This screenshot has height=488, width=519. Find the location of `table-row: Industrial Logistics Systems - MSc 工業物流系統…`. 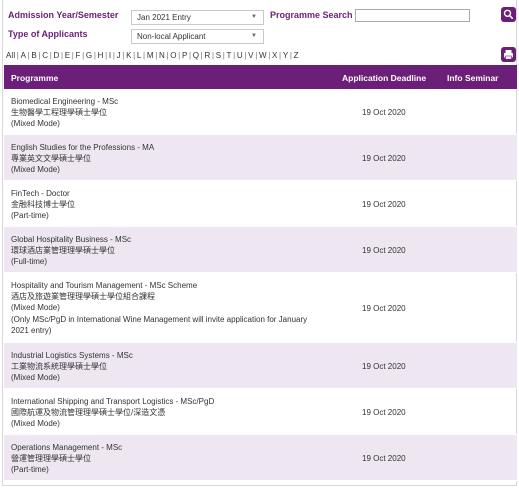

table-row: Industrial Logistics Systems - MSc 工業物流系統… is located at coordinates (260, 366).